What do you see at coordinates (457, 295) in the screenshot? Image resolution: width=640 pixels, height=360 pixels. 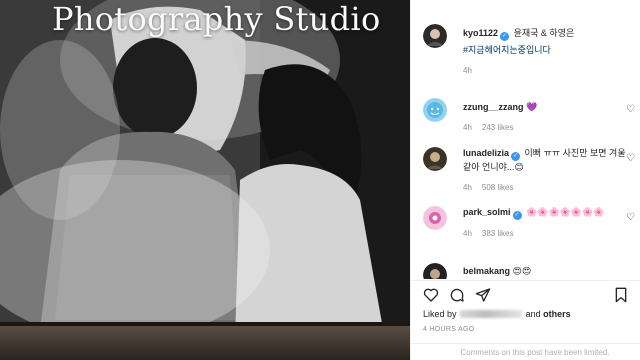 I see `comment-bubble-icon` at bounding box center [457, 295].